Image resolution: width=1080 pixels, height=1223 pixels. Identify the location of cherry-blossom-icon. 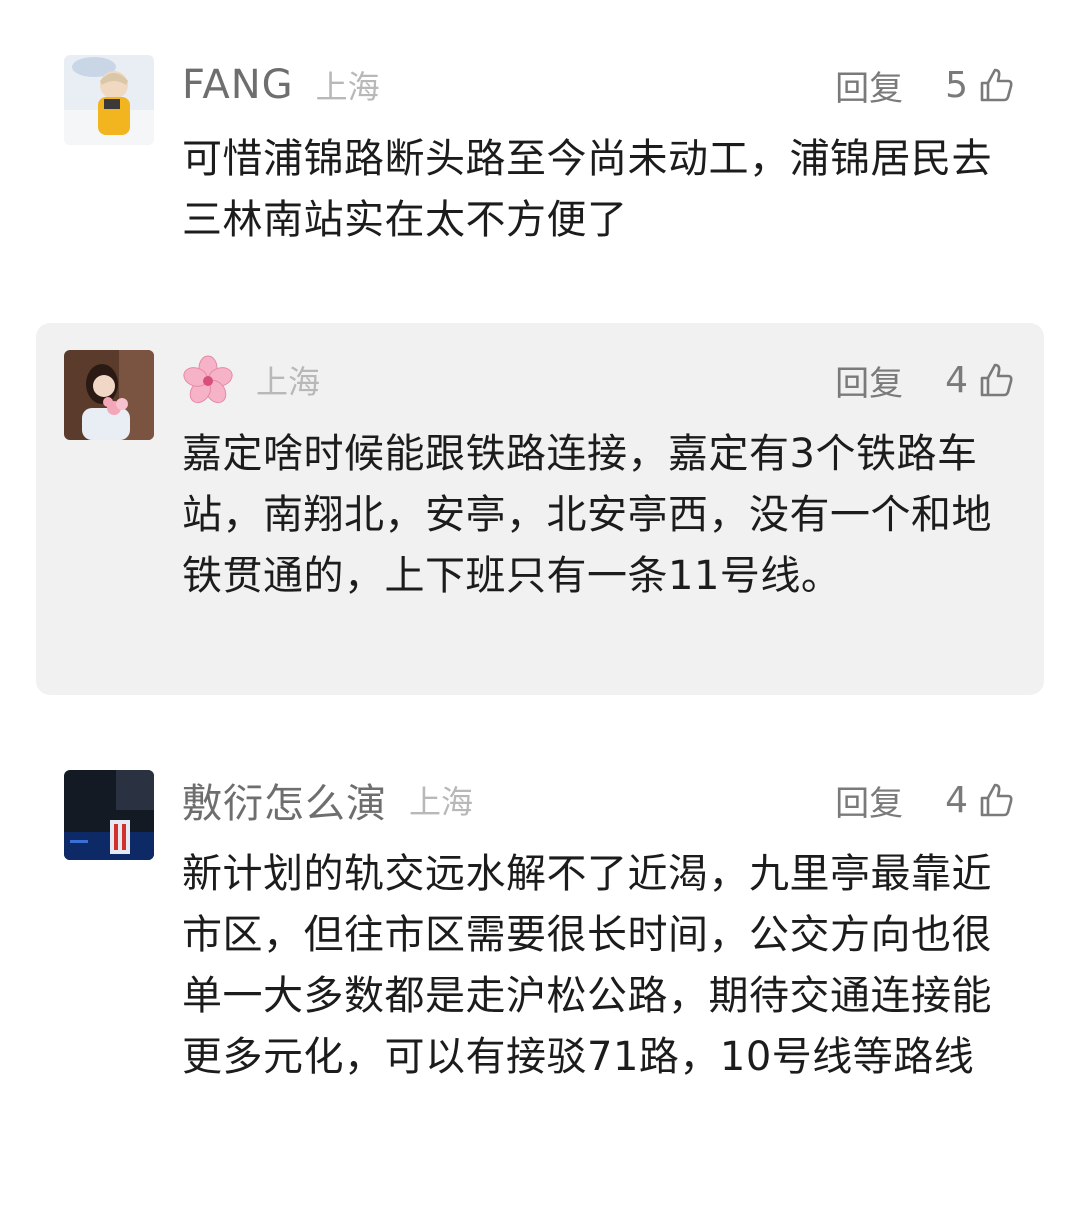
(208, 380).